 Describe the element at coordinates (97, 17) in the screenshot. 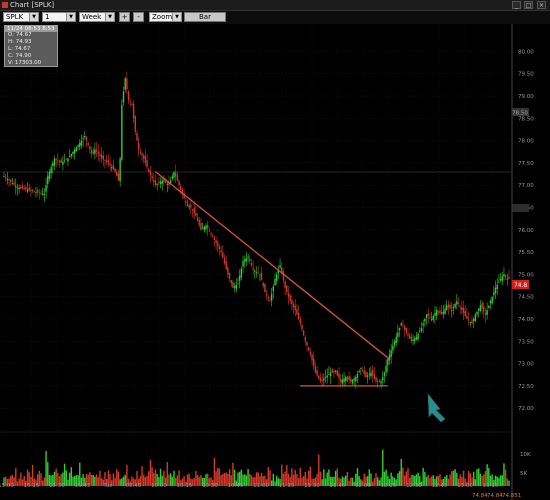

I see `range-select: Week ▼` at that location.